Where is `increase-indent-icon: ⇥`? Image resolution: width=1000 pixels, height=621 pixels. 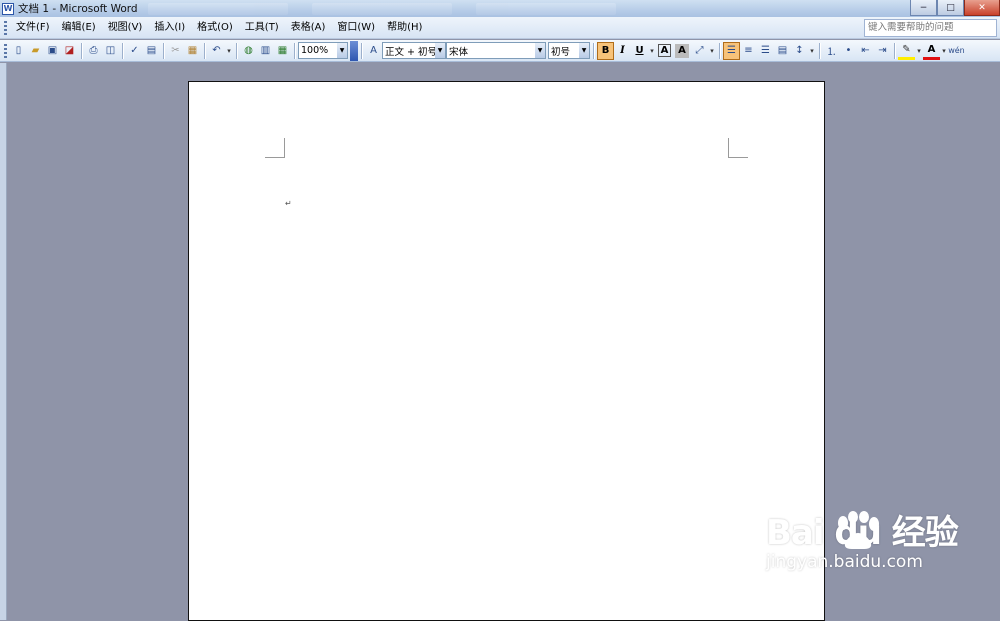
increase-indent-icon: ⇥ is located at coordinates (882, 51).